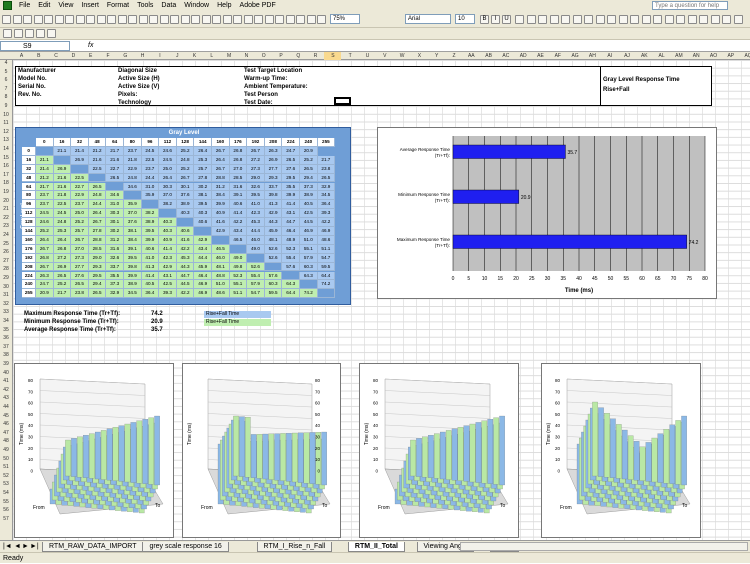 The image size is (750, 564). What do you see at coordinates (6, 355) in the screenshot?
I see `row-header: 38` at bounding box center [6, 355].